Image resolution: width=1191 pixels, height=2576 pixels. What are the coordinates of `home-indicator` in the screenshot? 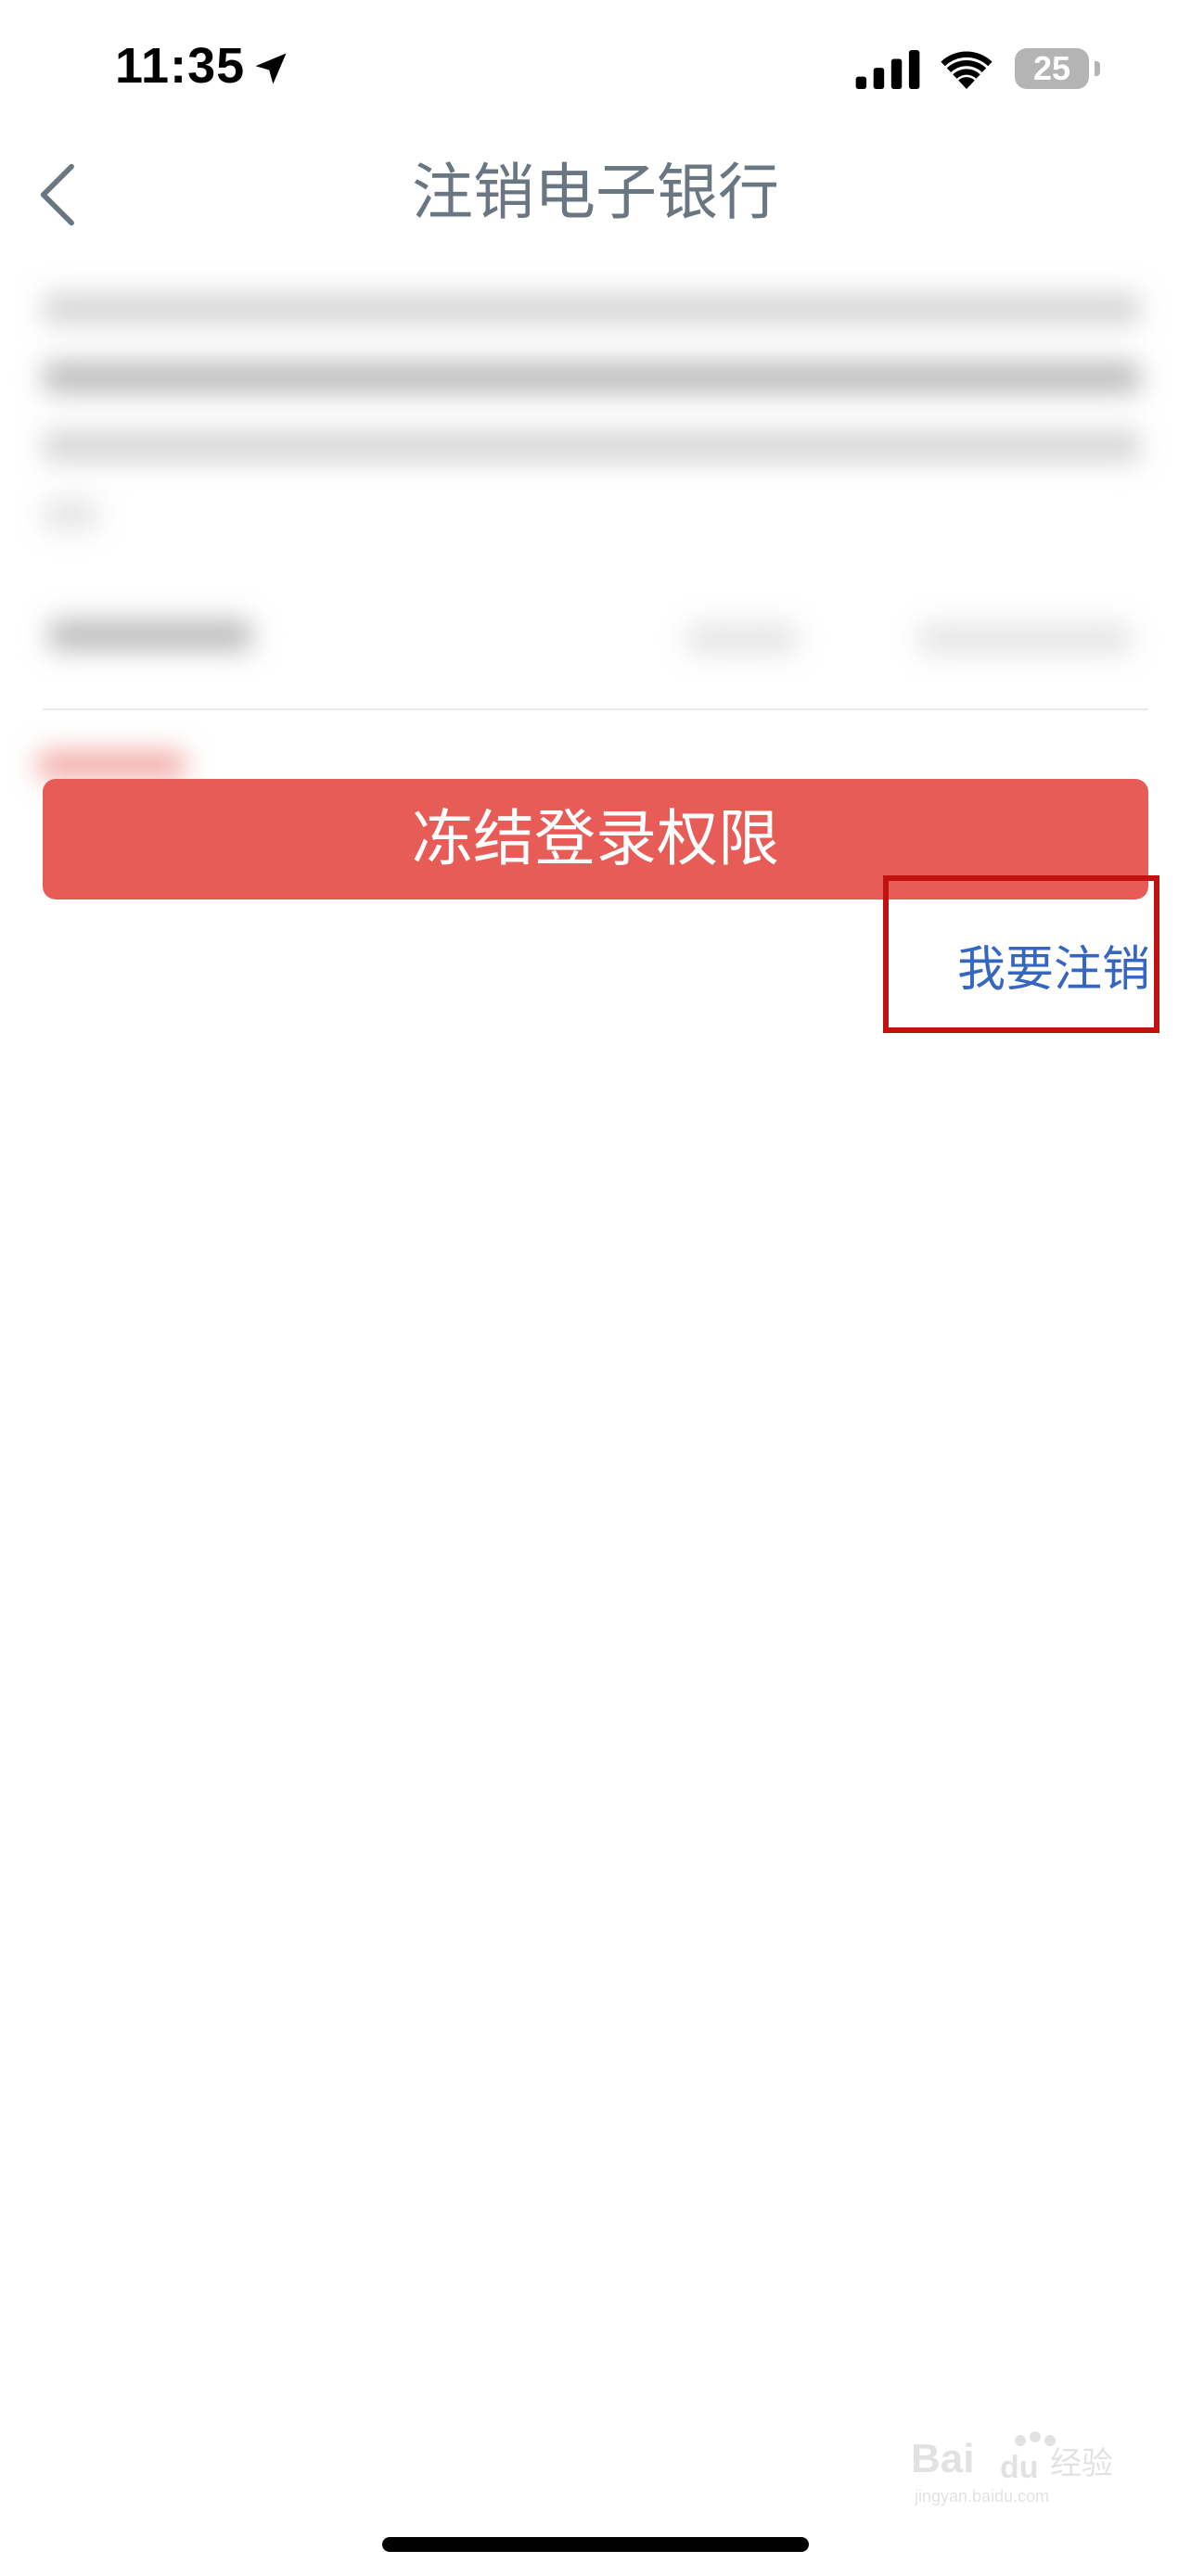 It's located at (595, 2544).